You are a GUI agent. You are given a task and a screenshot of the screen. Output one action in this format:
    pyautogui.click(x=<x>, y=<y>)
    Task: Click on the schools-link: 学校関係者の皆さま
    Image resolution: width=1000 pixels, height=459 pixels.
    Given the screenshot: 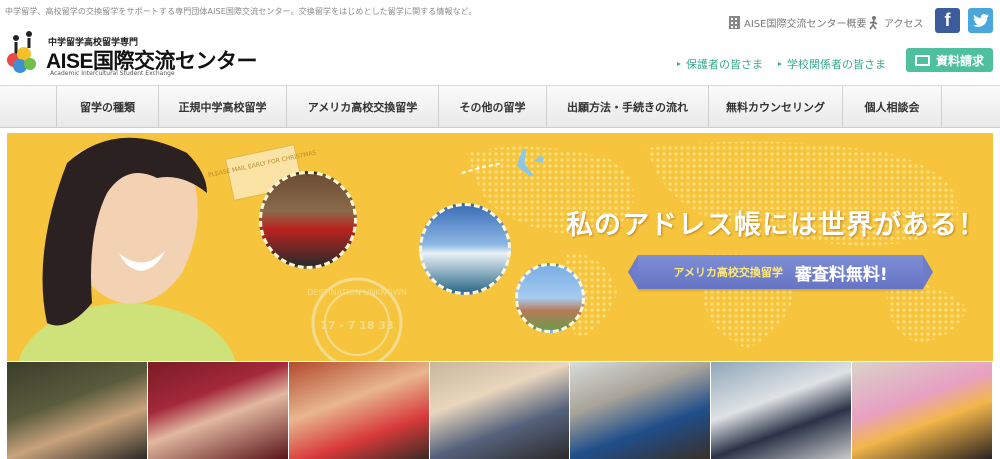 What is the action you would take?
    pyautogui.click(x=832, y=64)
    